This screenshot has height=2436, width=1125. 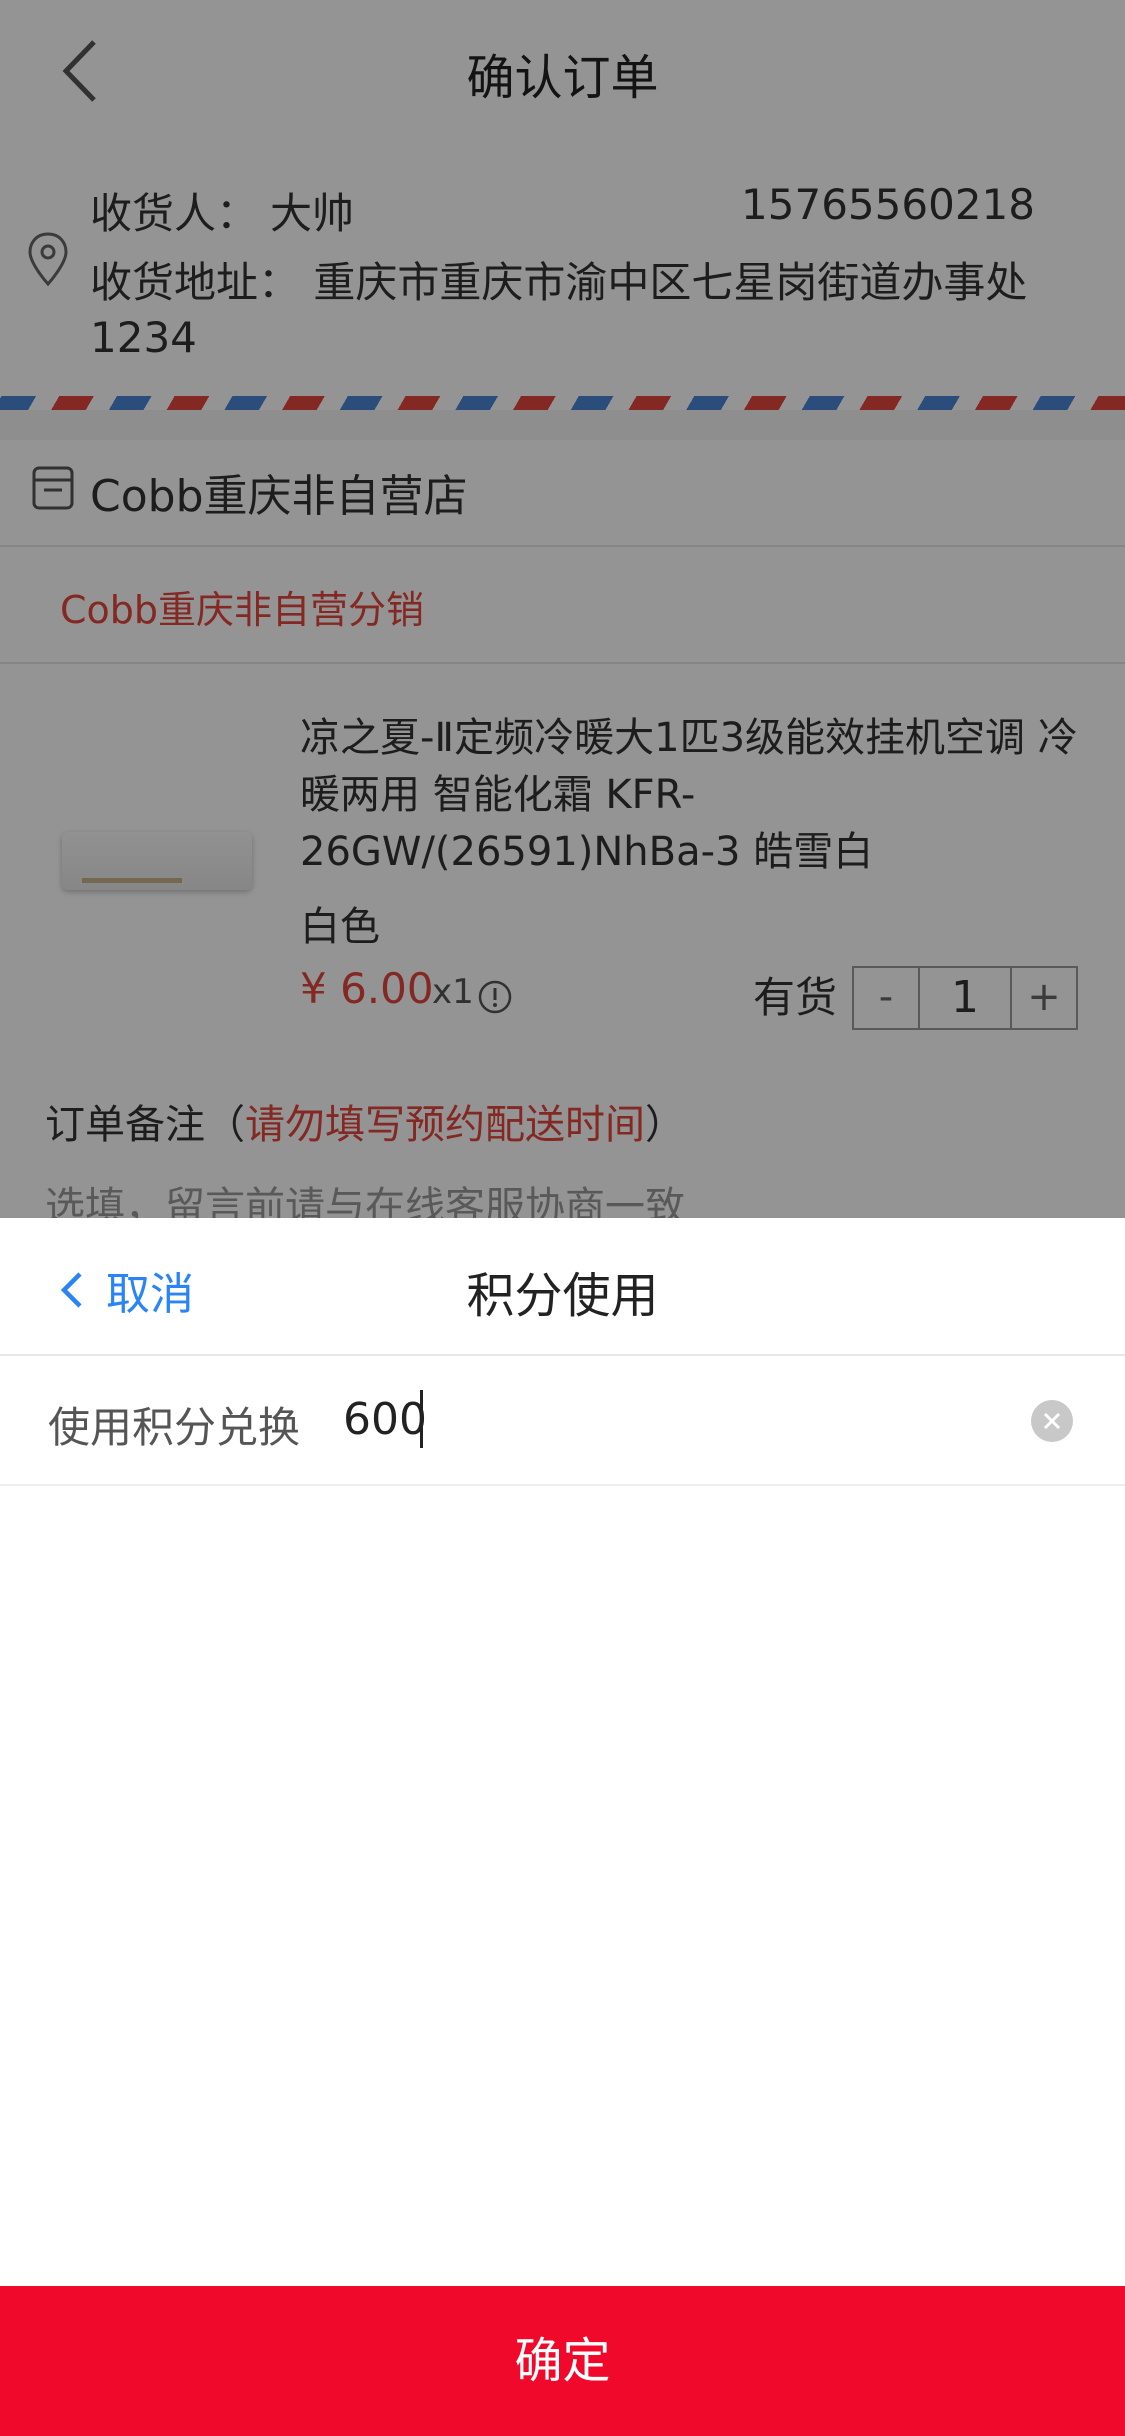 What do you see at coordinates (562, 1296) in the screenshot?
I see `sheet-title: 积分使用` at bounding box center [562, 1296].